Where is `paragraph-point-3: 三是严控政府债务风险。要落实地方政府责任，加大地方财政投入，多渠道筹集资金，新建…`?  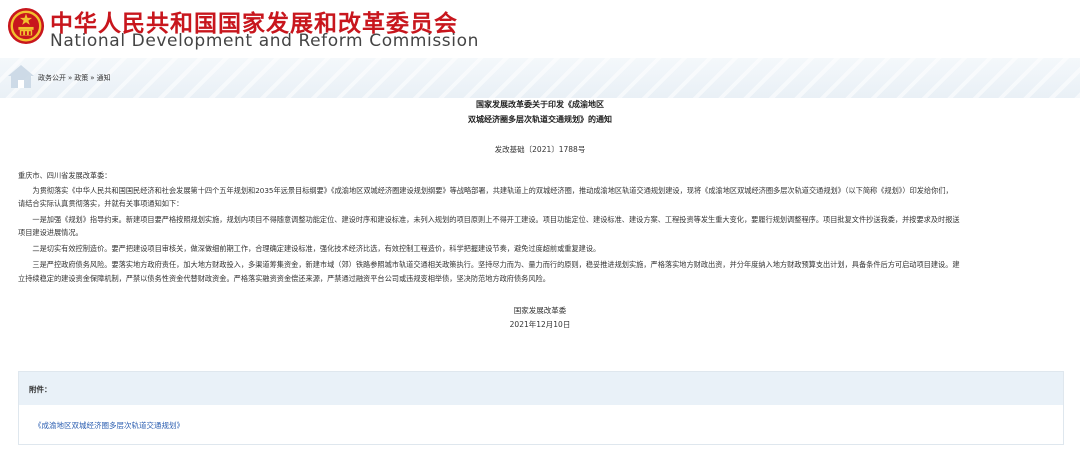 paragraph-point-3: 三是严控政府债务风险。要落实地方政府责任，加大地方财政投入，多渠道筹集资金，新建… is located at coordinates (489, 264).